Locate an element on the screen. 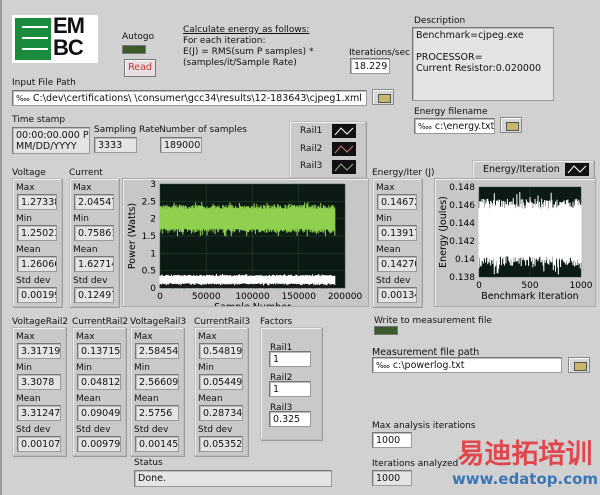  current-rail2-max-label: Max is located at coordinates (85, 337).